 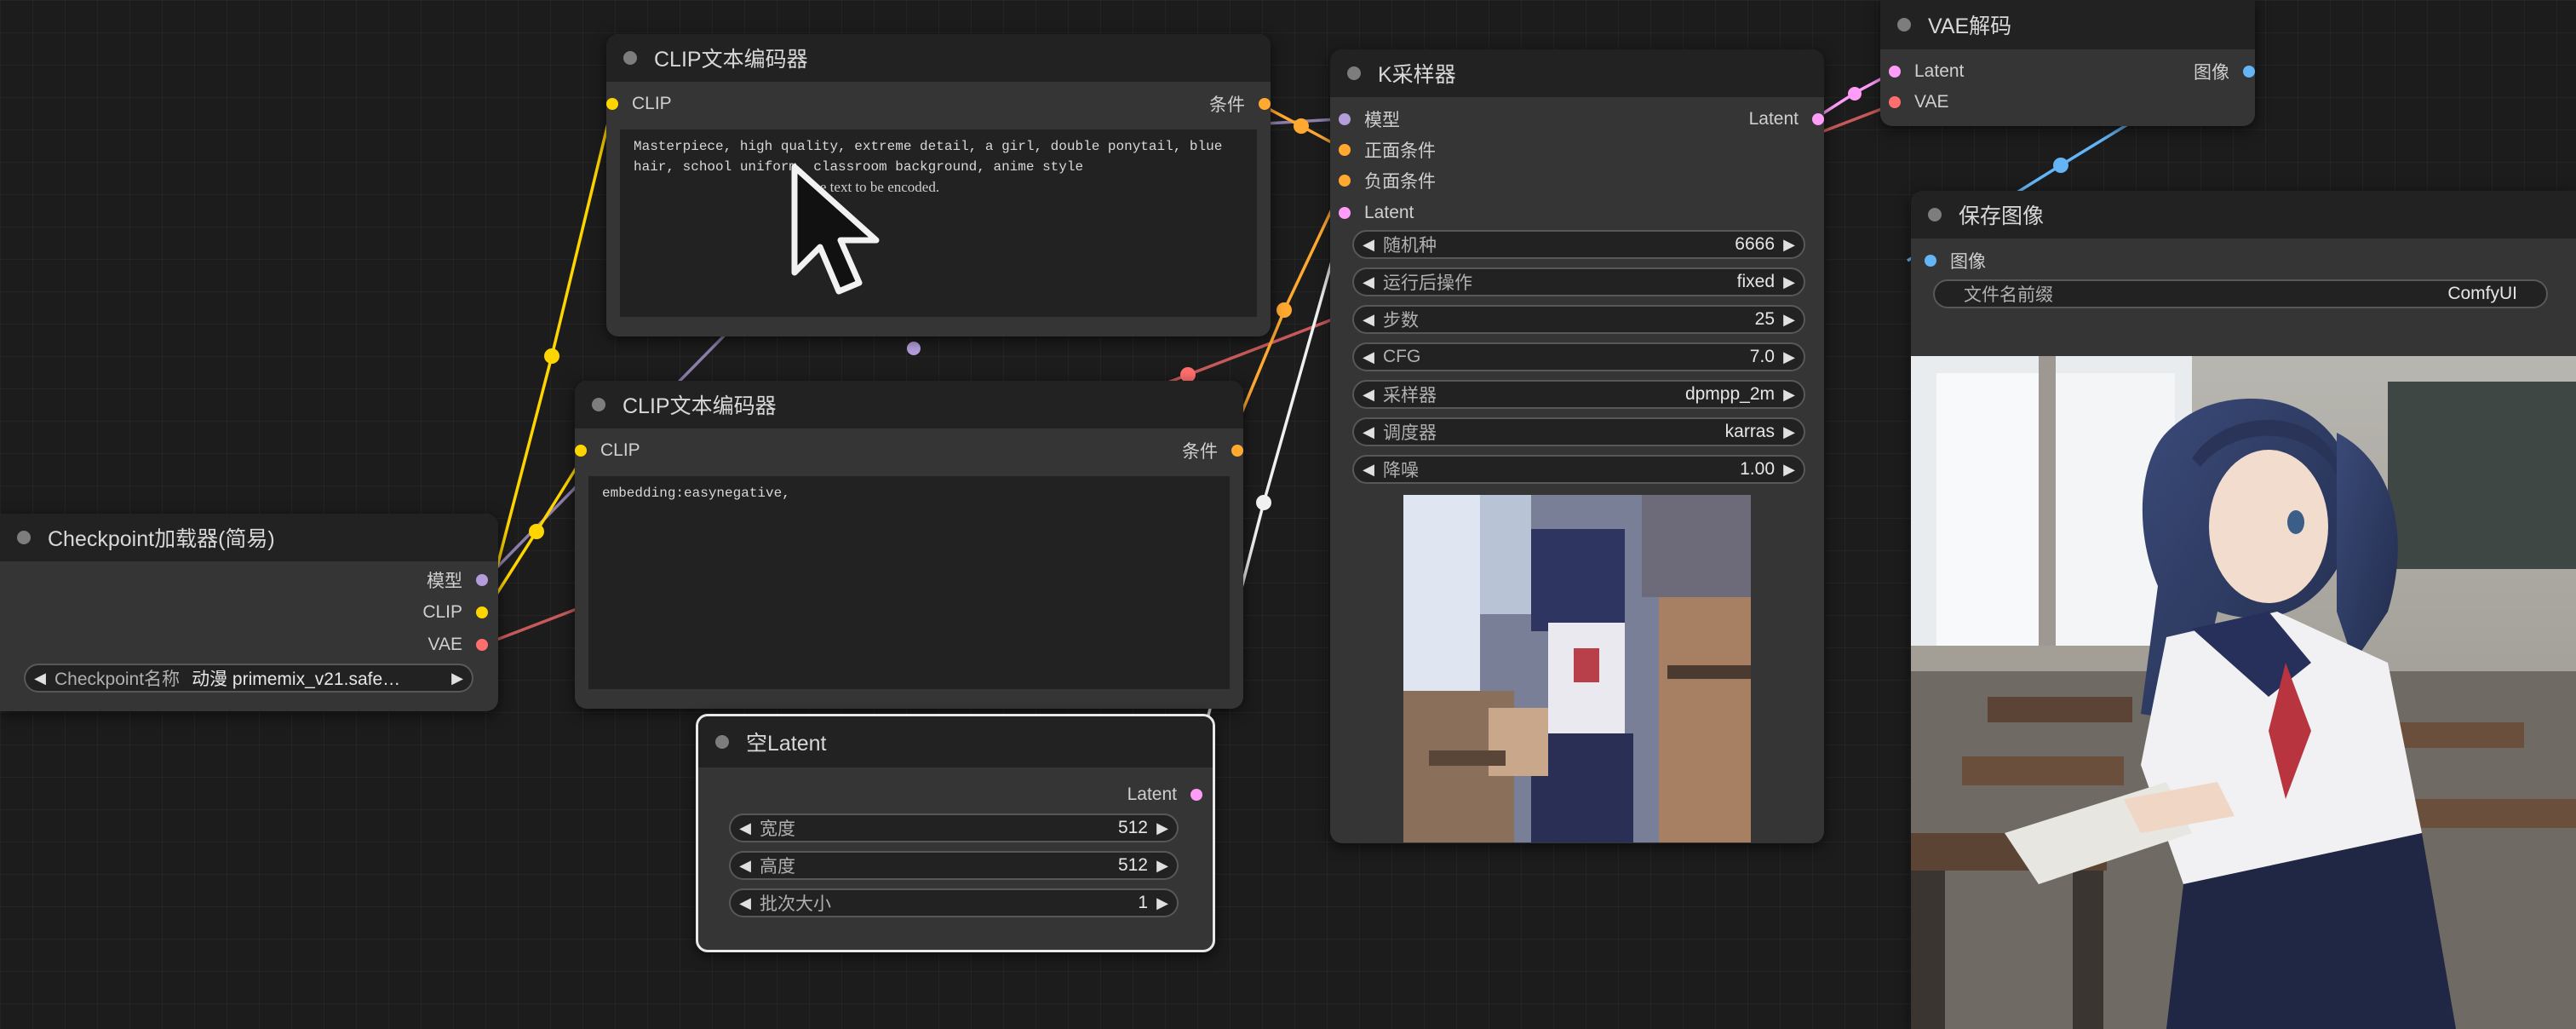 What do you see at coordinates (1345, 150) in the screenshot?
I see `positive-input-dot` at bounding box center [1345, 150].